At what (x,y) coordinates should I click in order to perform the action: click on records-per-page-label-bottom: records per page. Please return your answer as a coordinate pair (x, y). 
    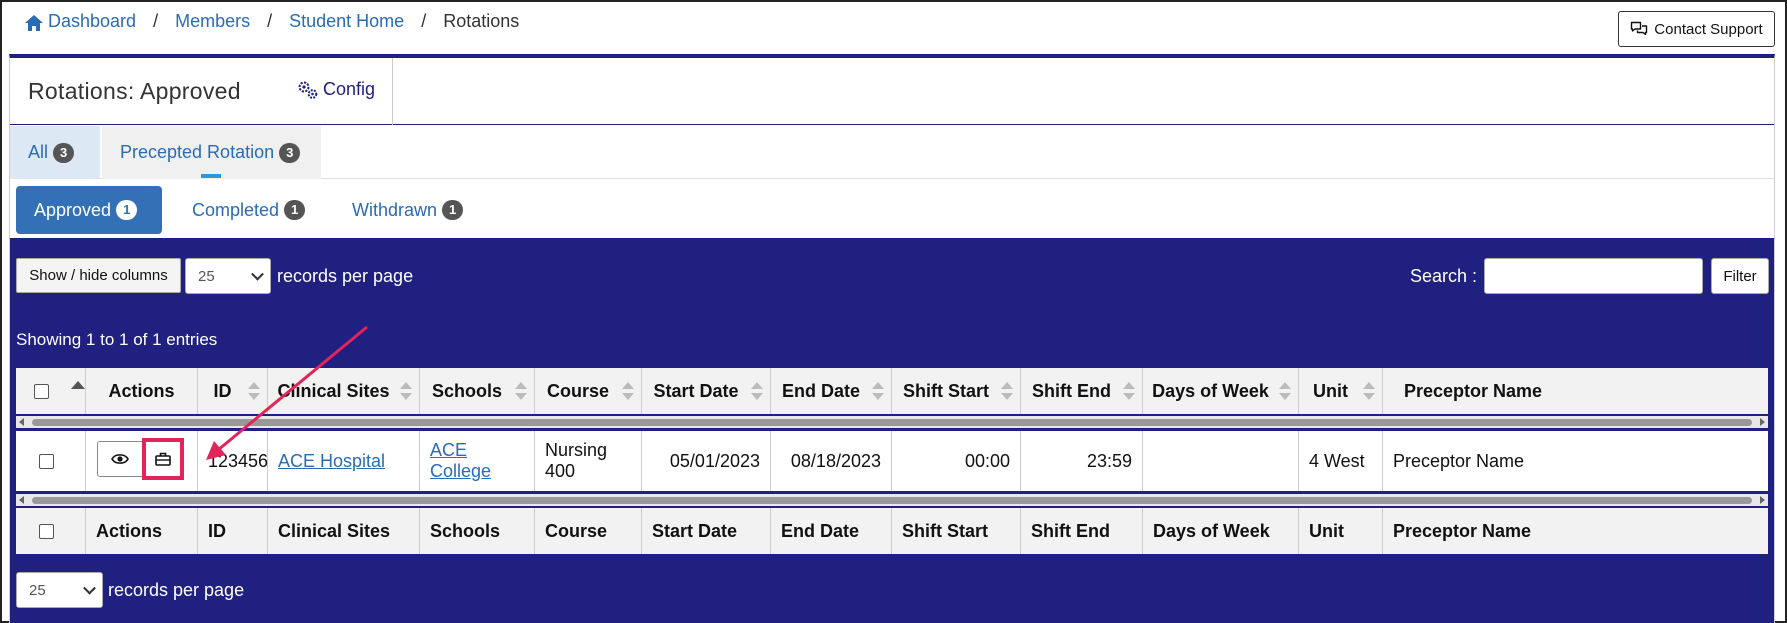
    Looking at the image, I should click on (176, 590).